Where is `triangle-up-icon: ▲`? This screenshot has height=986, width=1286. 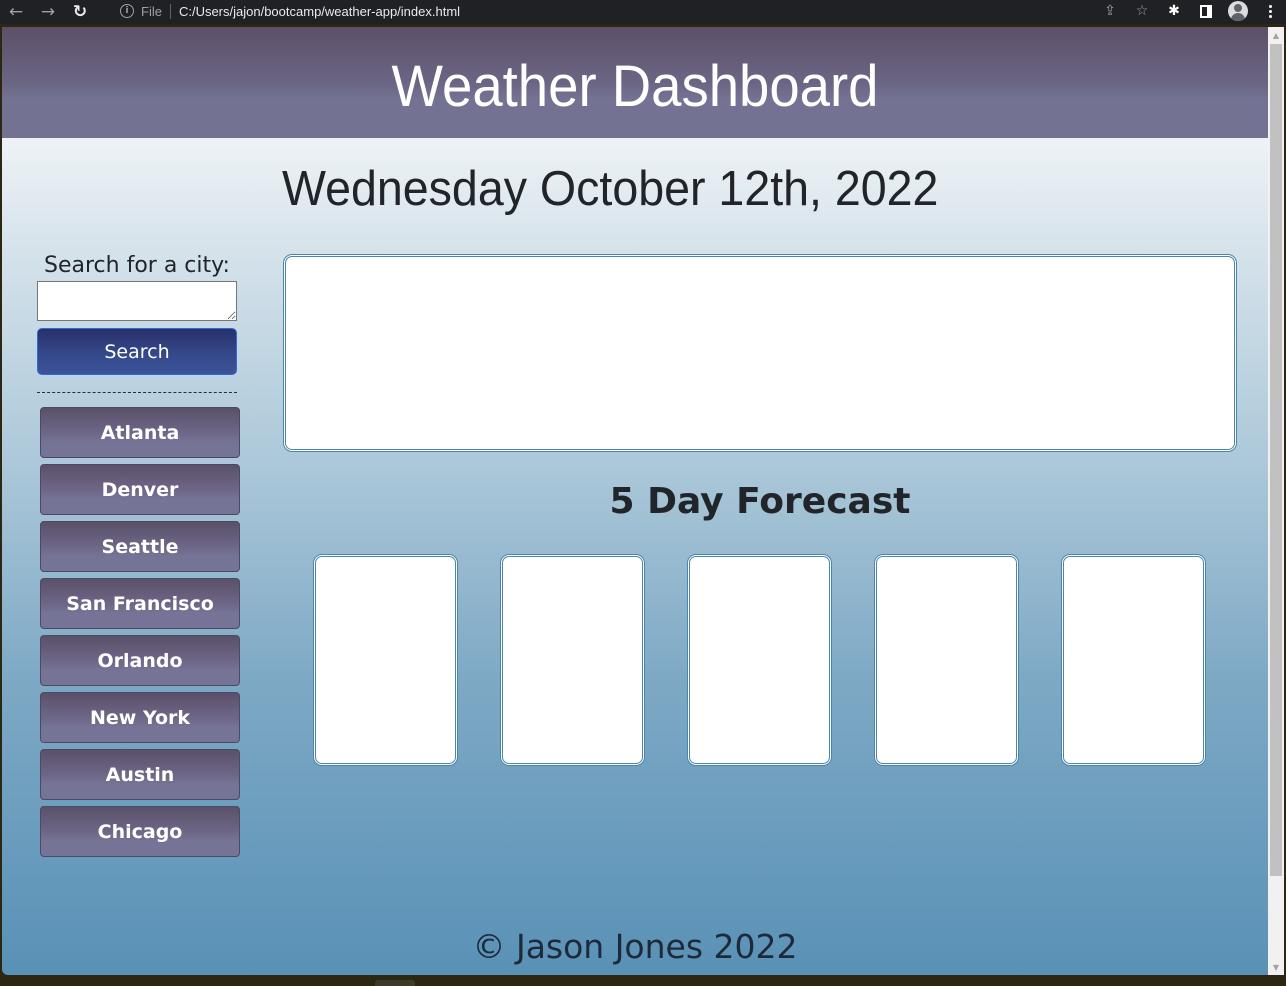
triangle-up-icon: ▲ is located at coordinates (1276, 35).